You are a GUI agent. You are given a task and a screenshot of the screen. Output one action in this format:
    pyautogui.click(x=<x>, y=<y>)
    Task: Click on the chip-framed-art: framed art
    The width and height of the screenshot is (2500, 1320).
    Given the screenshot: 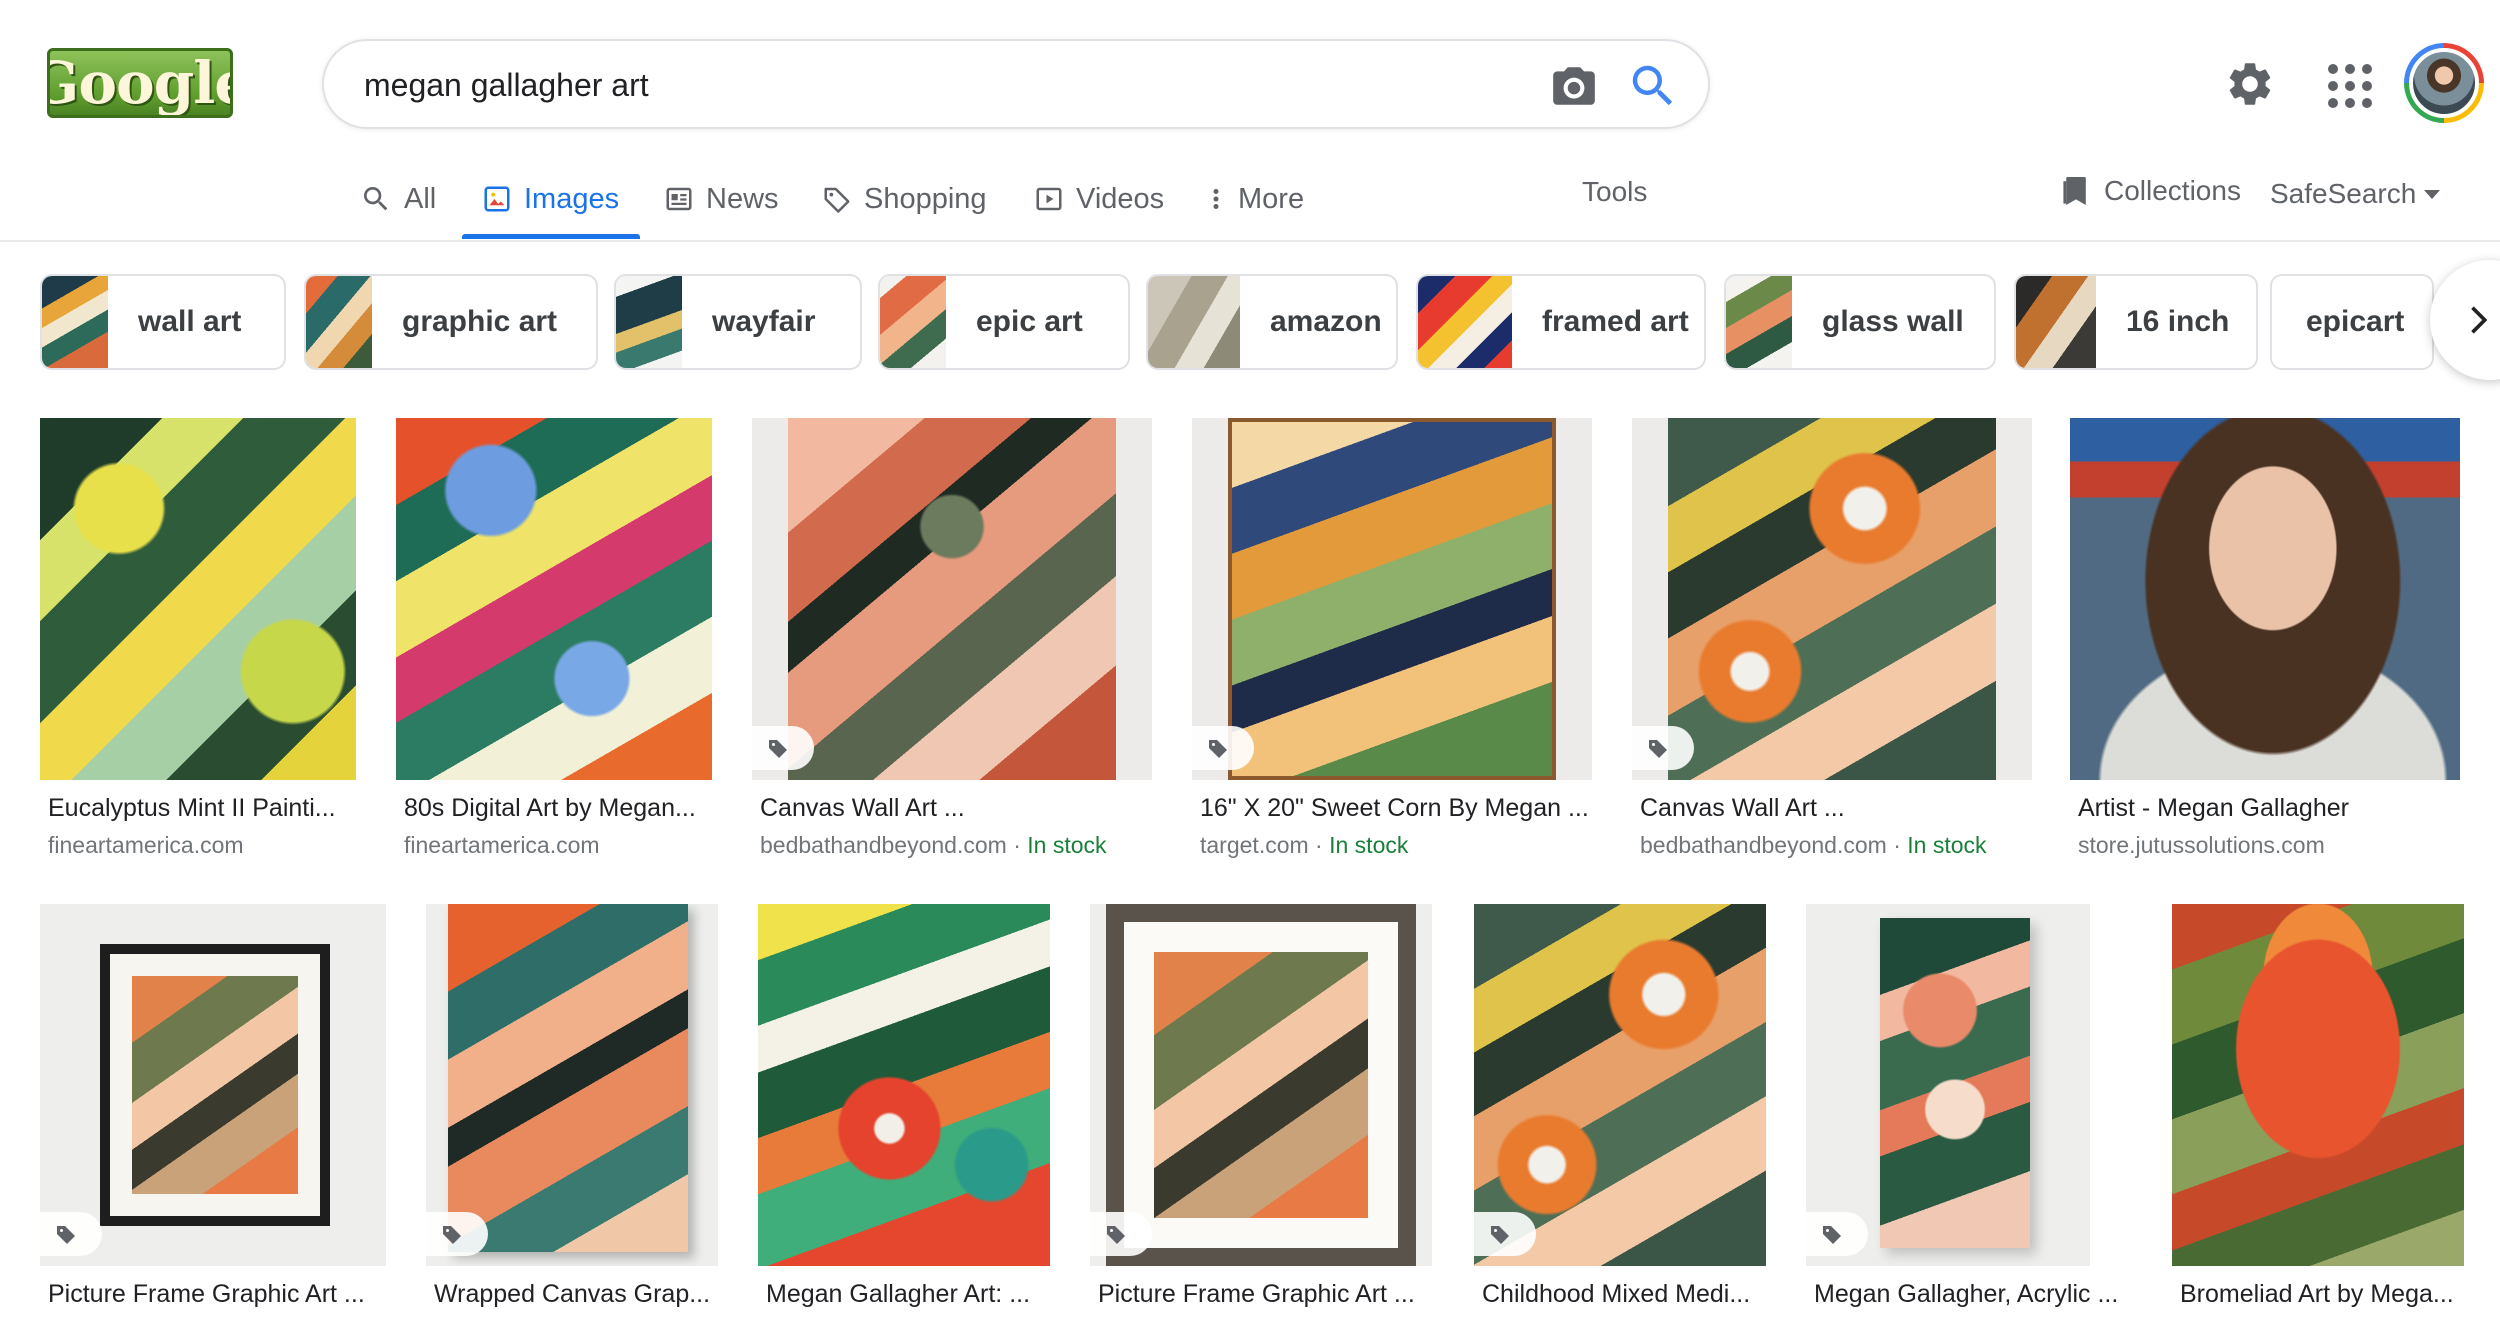 What is the action you would take?
    pyautogui.click(x=1561, y=322)
    